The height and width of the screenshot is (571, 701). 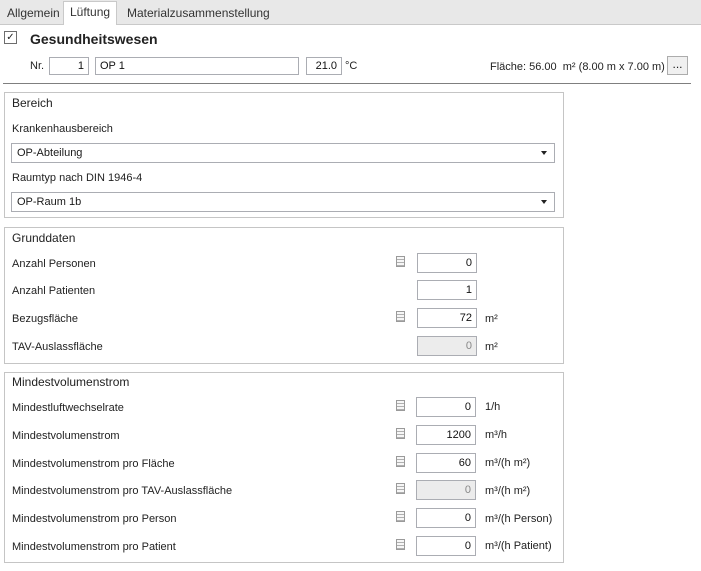 I want to click on tab-lueftung: Lüftung, so click(x=90, y=13).